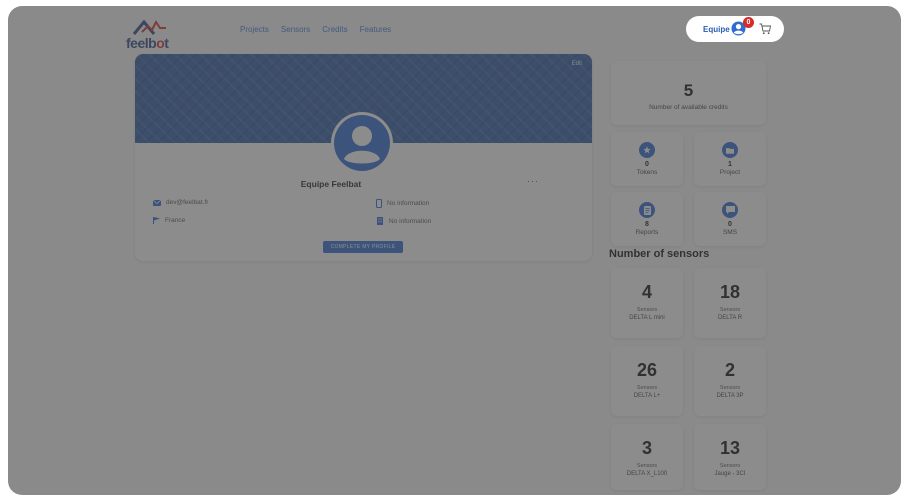 Image resolution: width=909 pixels, height=501 pixels. Describe the element at coordinates (647, 150) in the screenshot. I see `star-icon` at that location.